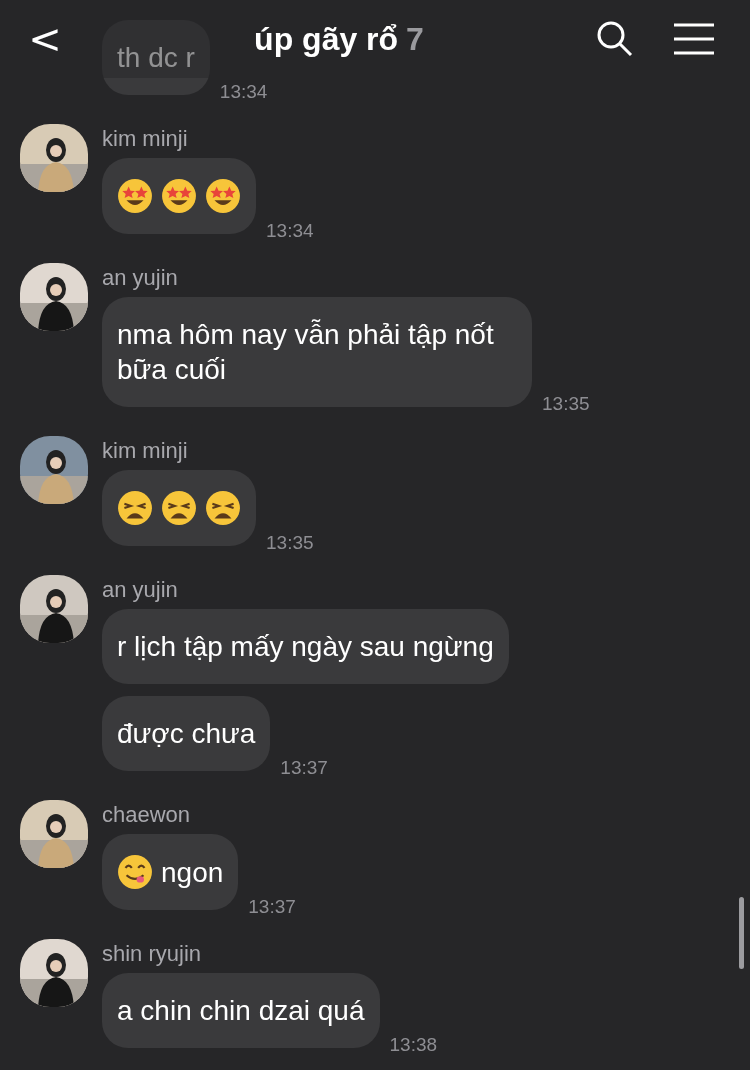 This screenshot has height=1070, width=750. Describe the element at coordinates (156, 57) in the screenshot. I see `message-bubble: th dc r` at that location.